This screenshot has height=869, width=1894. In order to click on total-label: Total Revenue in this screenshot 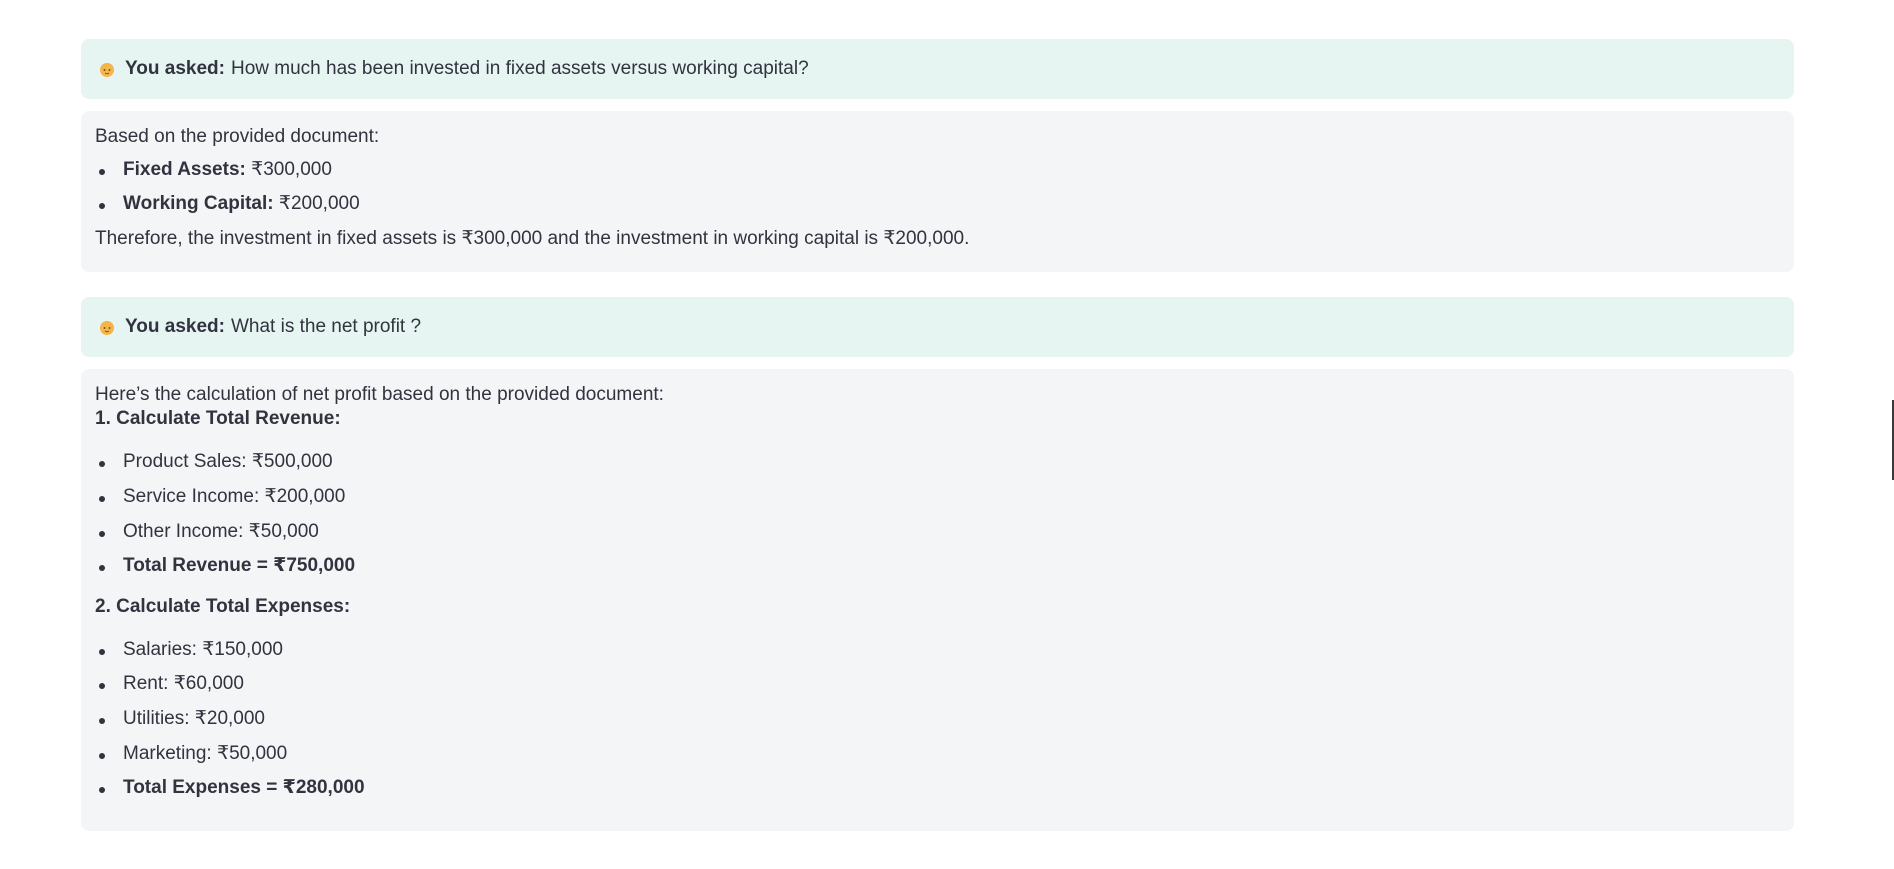, I will do `click(187, 566)`.